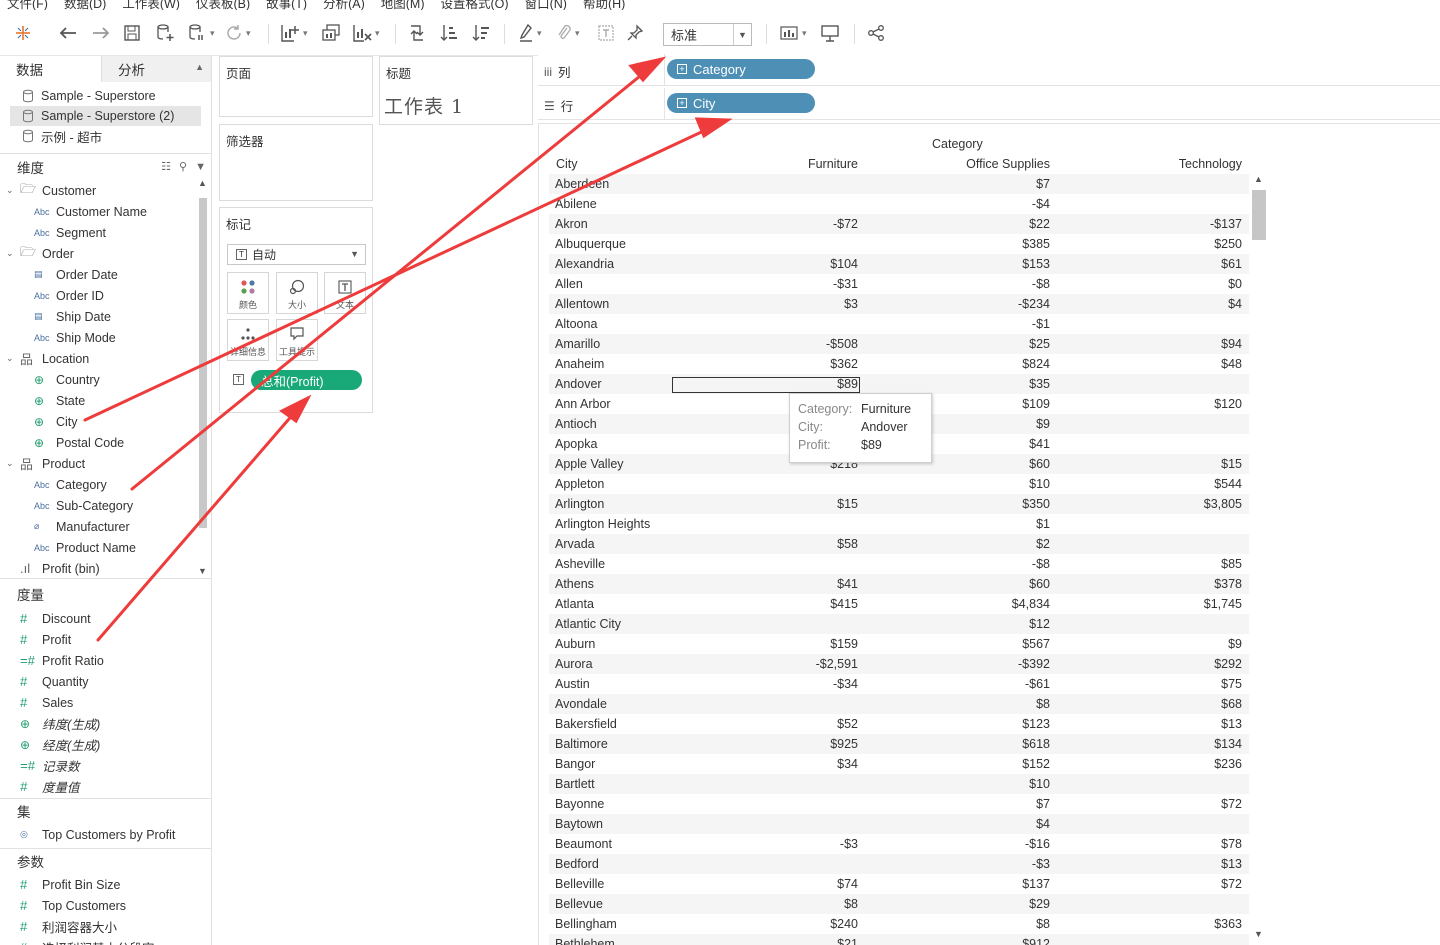  What do you see at coordinates (844, 364) in the screenshot?
I see `furniture-cell: $362` at bounding box center [844, 364].